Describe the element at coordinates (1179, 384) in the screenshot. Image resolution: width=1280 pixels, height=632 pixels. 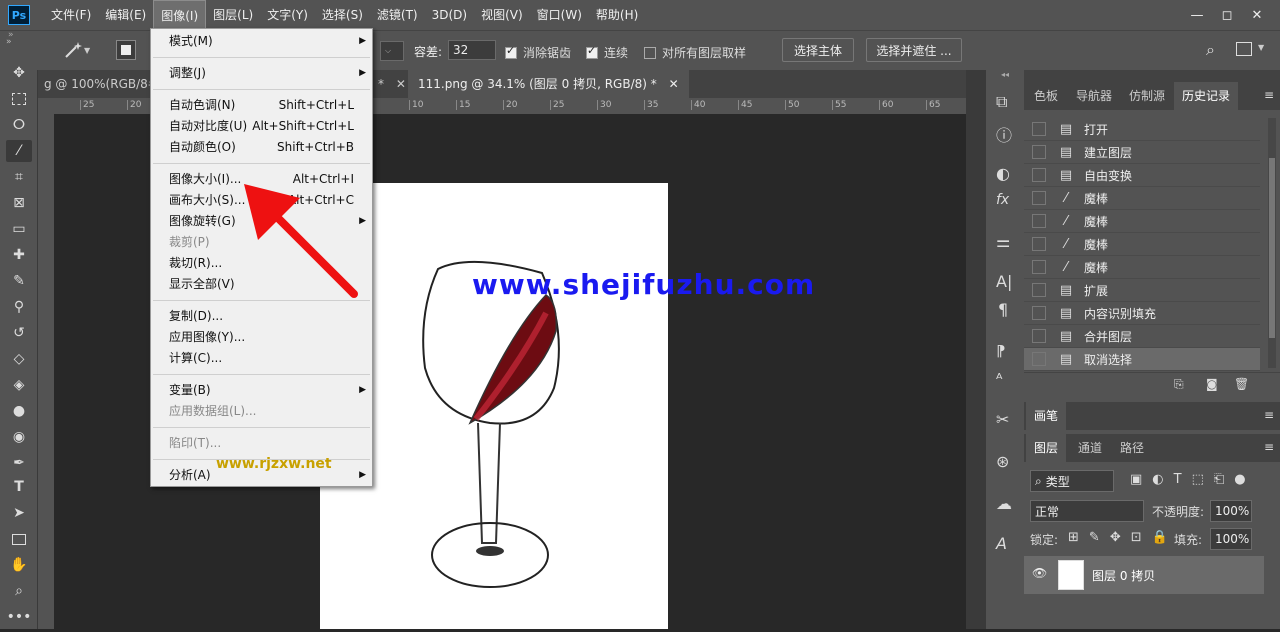
I see `new-snapshot-icon: ⎘` at that location.